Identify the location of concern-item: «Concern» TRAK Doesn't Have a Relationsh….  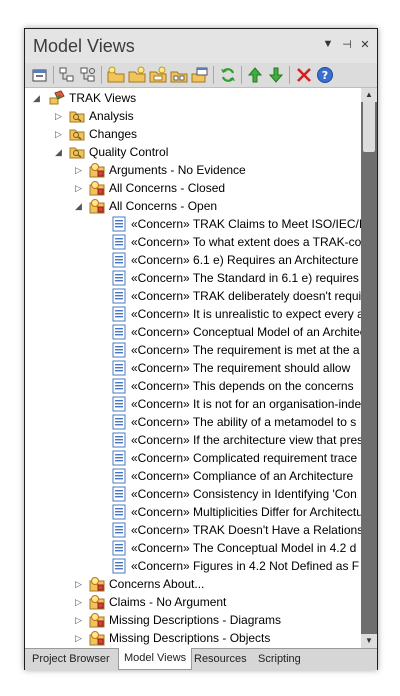
(193, 530).